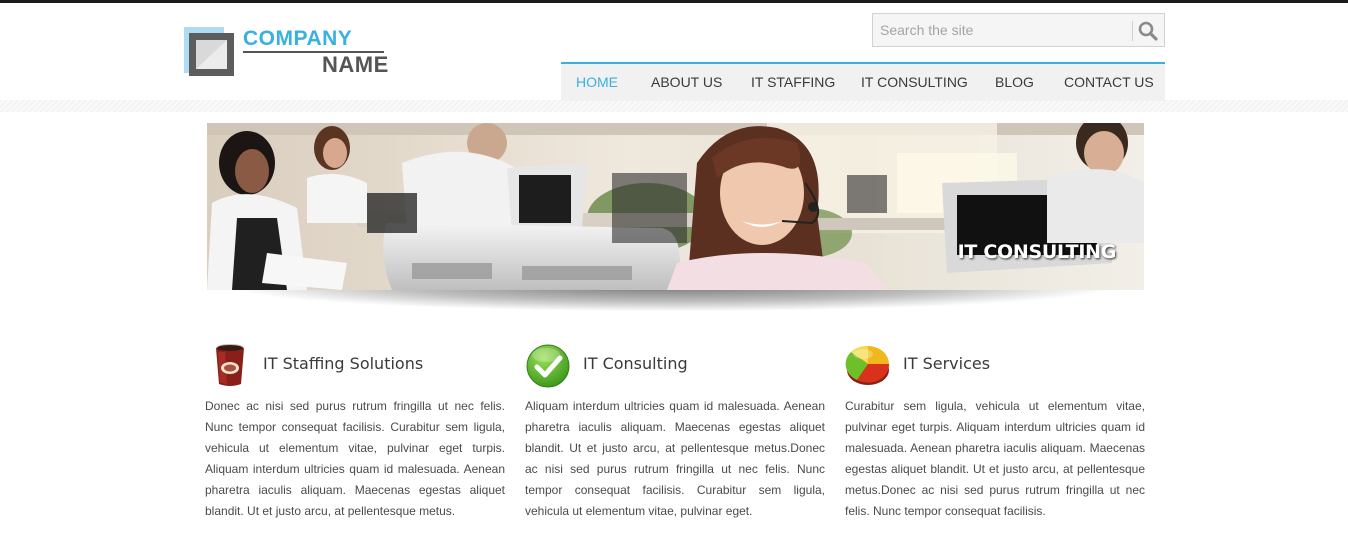 Image resolution: width=1348 pixels, height=539 pixels. What do you see at coordinates (947, 363) in the screenshot?
I see `feature-title: IT Services` at bounding box center [947, 363].